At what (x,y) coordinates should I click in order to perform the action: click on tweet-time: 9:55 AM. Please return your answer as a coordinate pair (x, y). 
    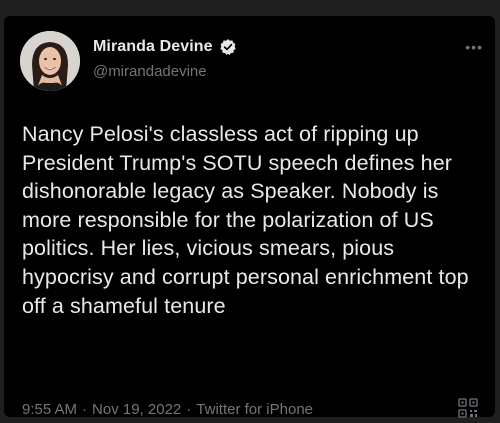
    Looking at the image, I should click on (49, 409).